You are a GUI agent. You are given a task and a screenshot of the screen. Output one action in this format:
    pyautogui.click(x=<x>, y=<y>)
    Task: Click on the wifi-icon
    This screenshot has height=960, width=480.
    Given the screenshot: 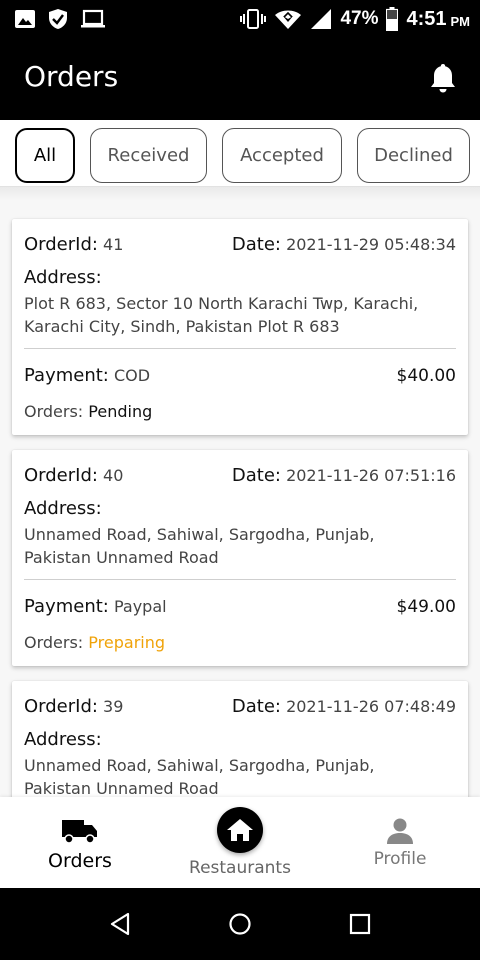 What is the action you would take?
    pyautogui.click(x=288, y=19)
    